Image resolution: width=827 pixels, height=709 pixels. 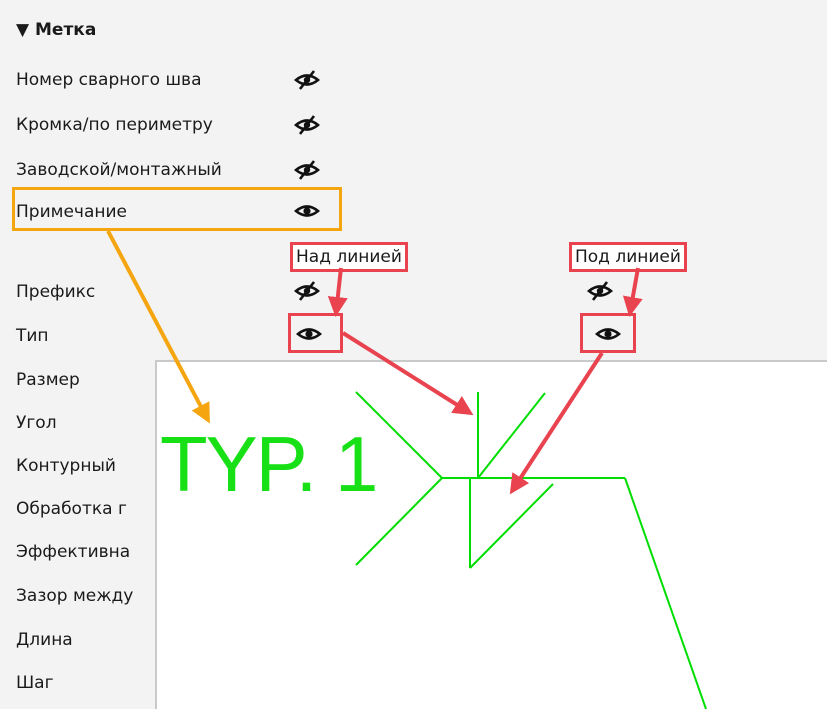 I want to click on row-pitch-label: Шаг, so click(x=35, y=683).